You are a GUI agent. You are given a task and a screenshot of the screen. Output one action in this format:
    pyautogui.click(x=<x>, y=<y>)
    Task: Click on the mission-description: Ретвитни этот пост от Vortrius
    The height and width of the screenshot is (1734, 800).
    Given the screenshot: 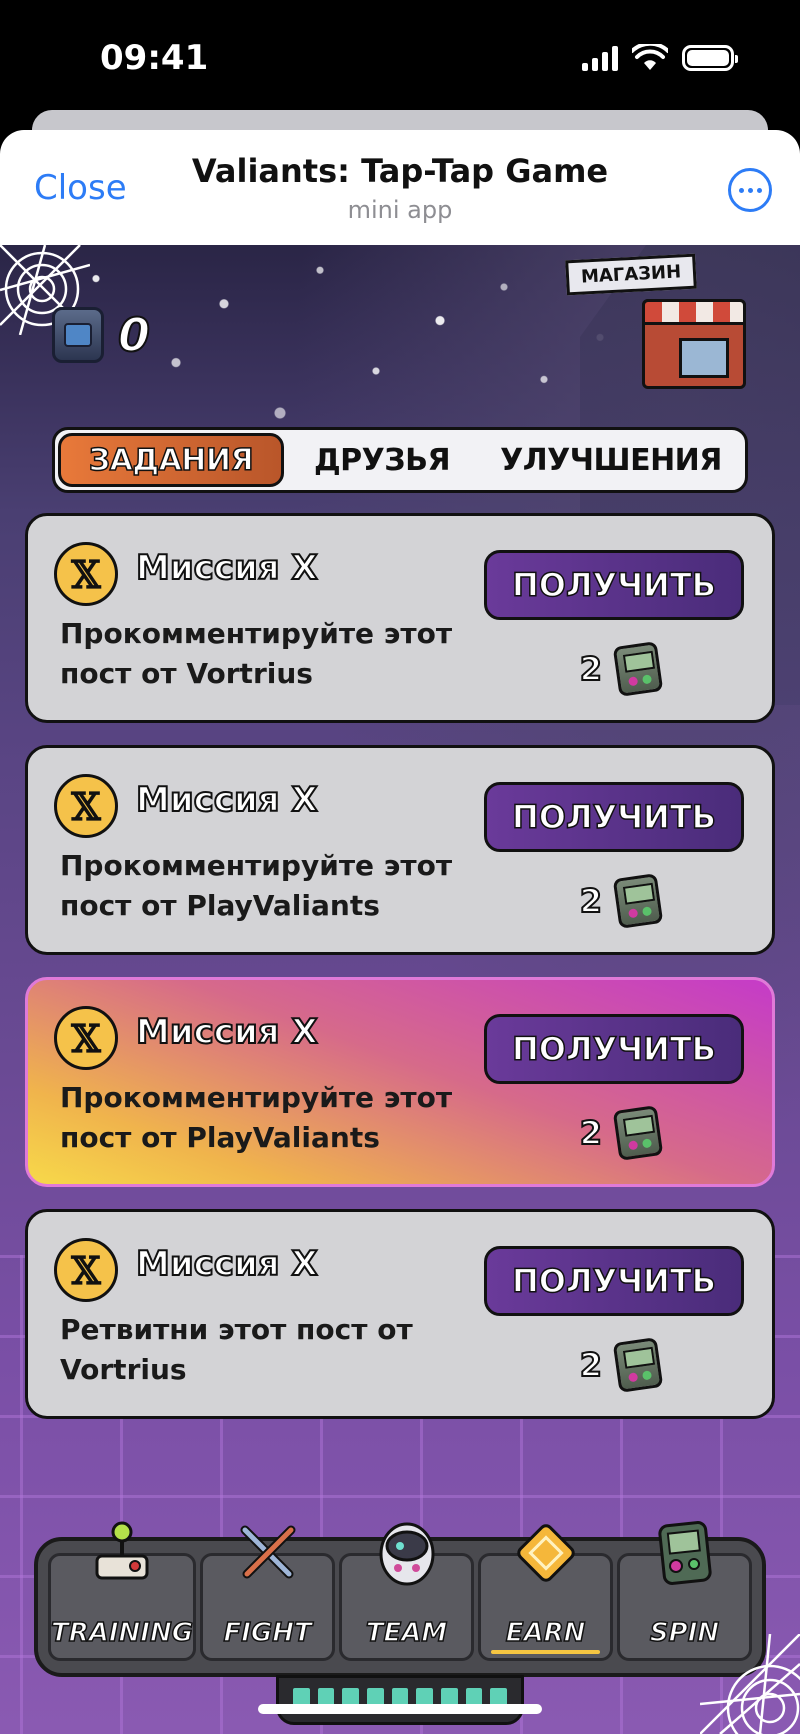 What is the action you would take?
    pyautogui.click(x=236, y=1349)
    